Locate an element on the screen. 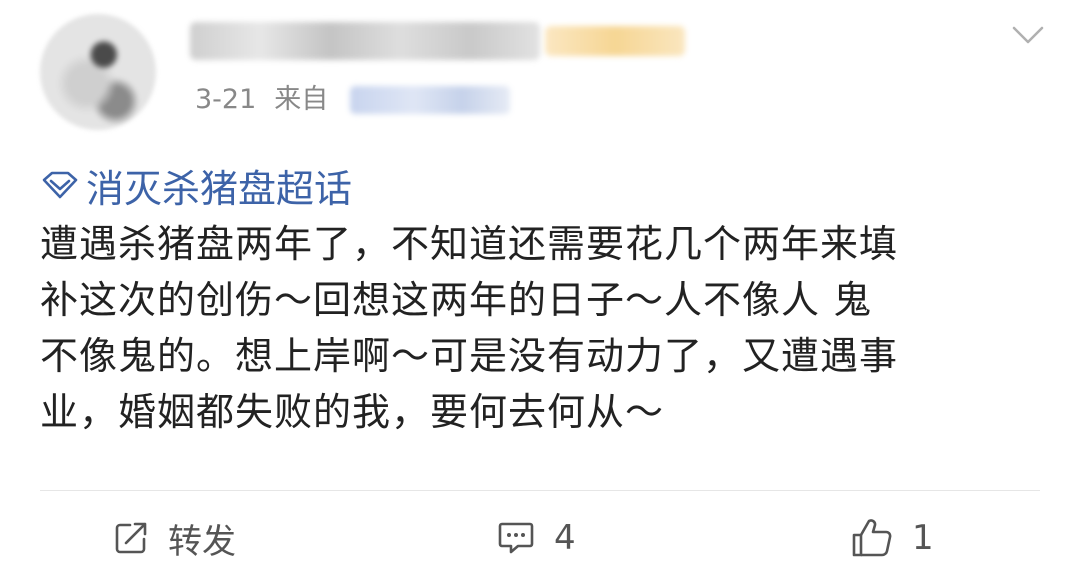 This screenshot has height=587, width=1080. repost-label: 转发 is located at coordinates (202, 541).